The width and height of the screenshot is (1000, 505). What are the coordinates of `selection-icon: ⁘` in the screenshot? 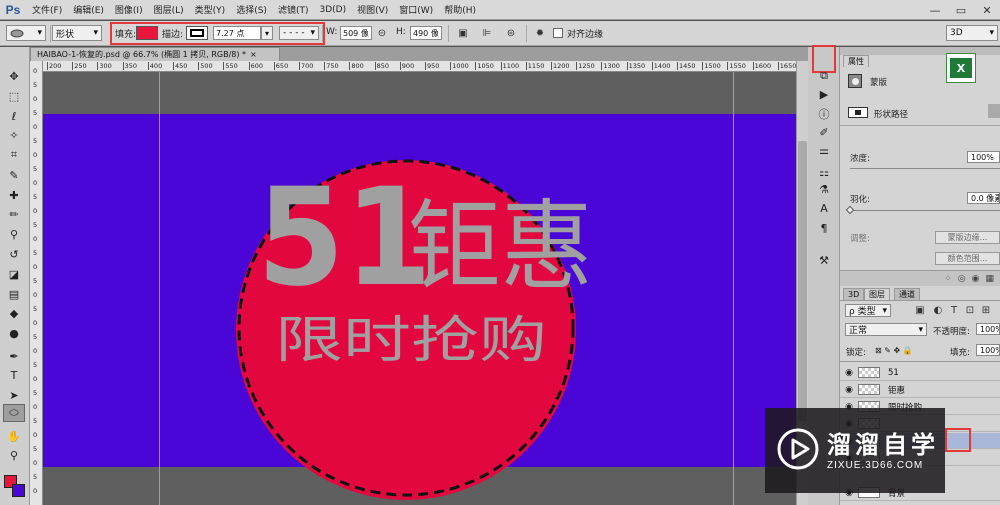 It's located at (948, 279).